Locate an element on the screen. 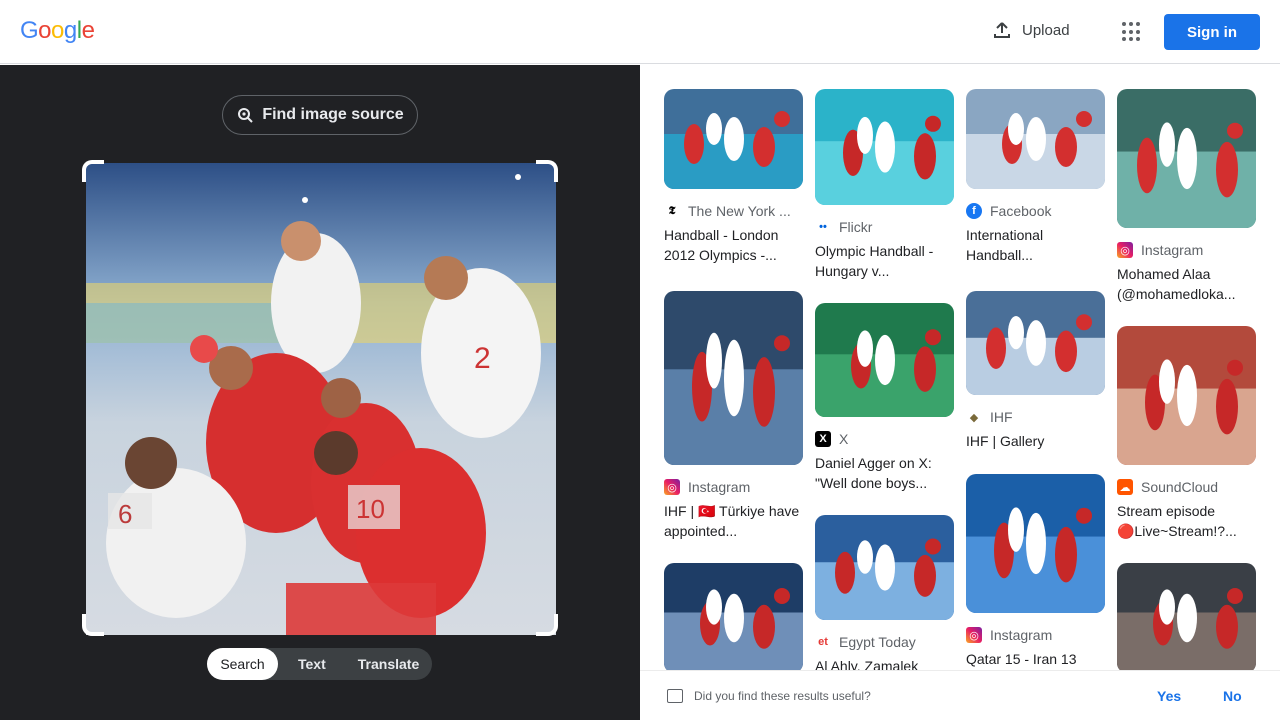 This screenshot has width=1280, height=720. result-source: ☁ SoundCloud is located at coordinates (1186, 487).